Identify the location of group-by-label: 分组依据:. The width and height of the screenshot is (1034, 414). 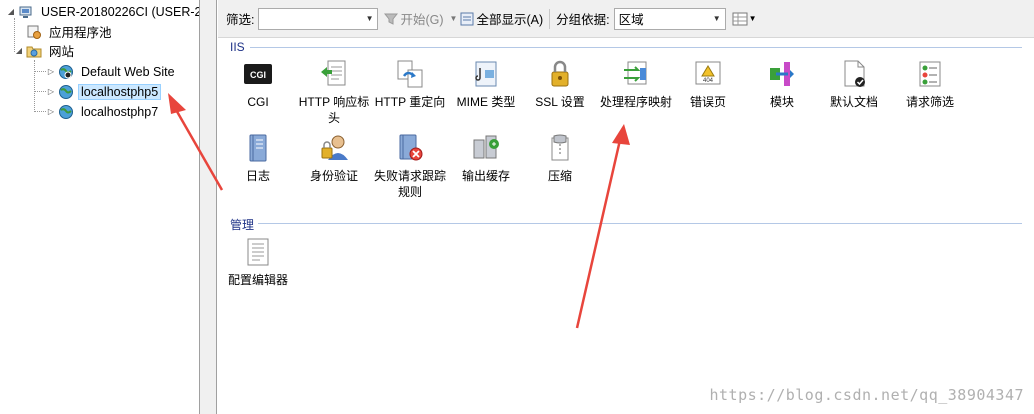
(583, 20).